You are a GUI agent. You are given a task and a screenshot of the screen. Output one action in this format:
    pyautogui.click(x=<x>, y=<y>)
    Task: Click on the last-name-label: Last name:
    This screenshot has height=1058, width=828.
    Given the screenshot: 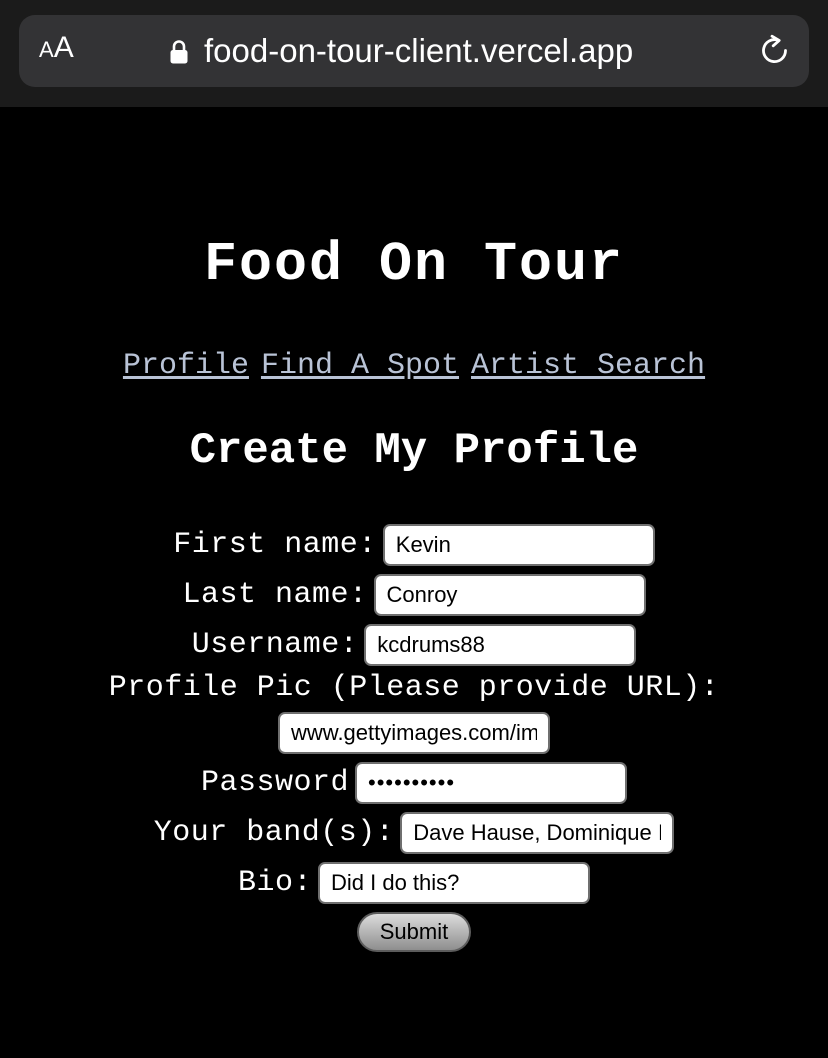 What is the action you would take?
    pyautogui.click(x=275, y=595)
    